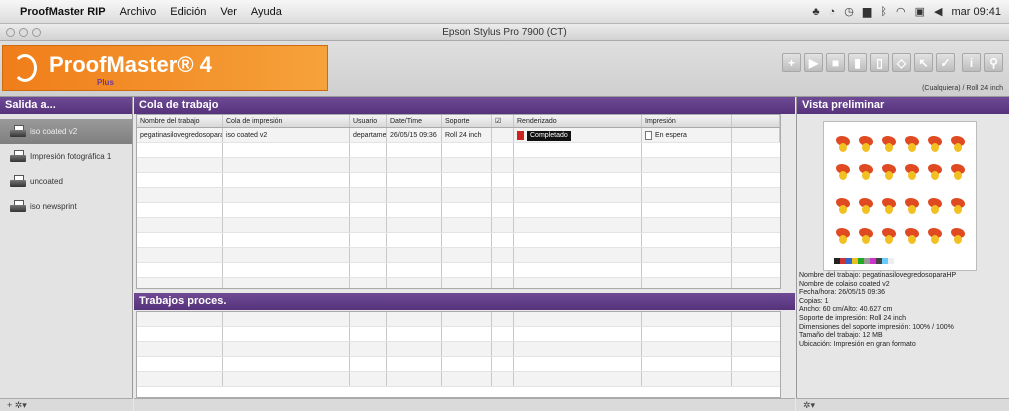  I want to click on menu-ver: Ver, so click(228, 12).